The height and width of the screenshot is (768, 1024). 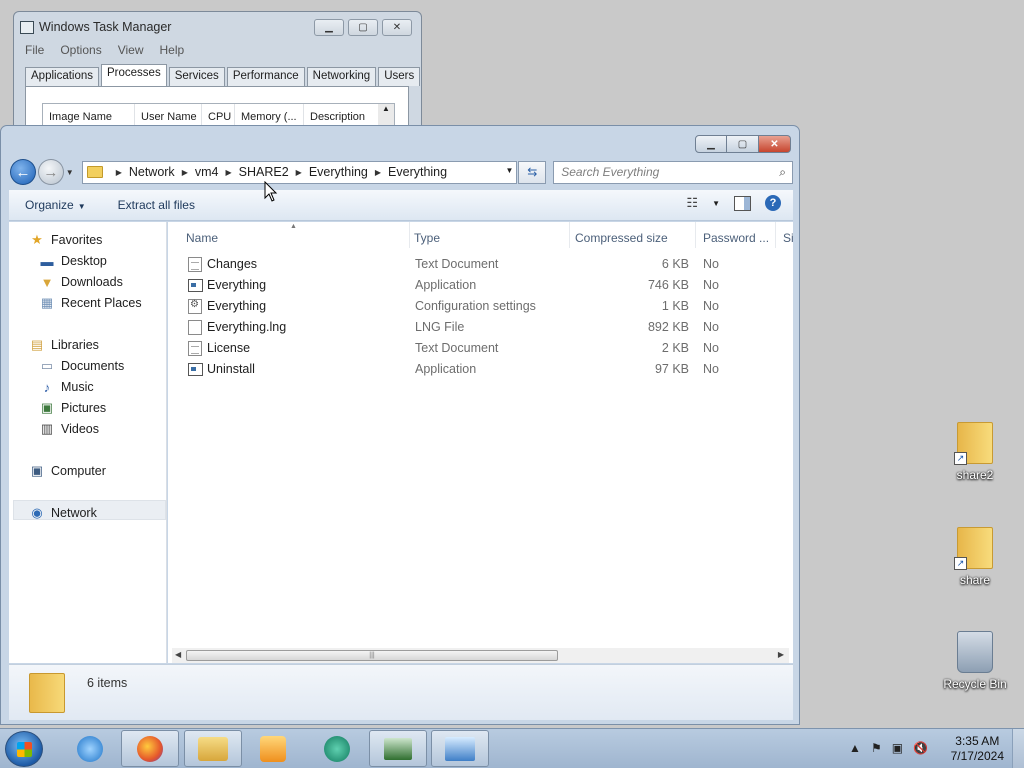 What do you see at coordinates (372, 655) in the screenshot?
I see `scrollbar-thumb: |||` at bounding box center [372, 655].